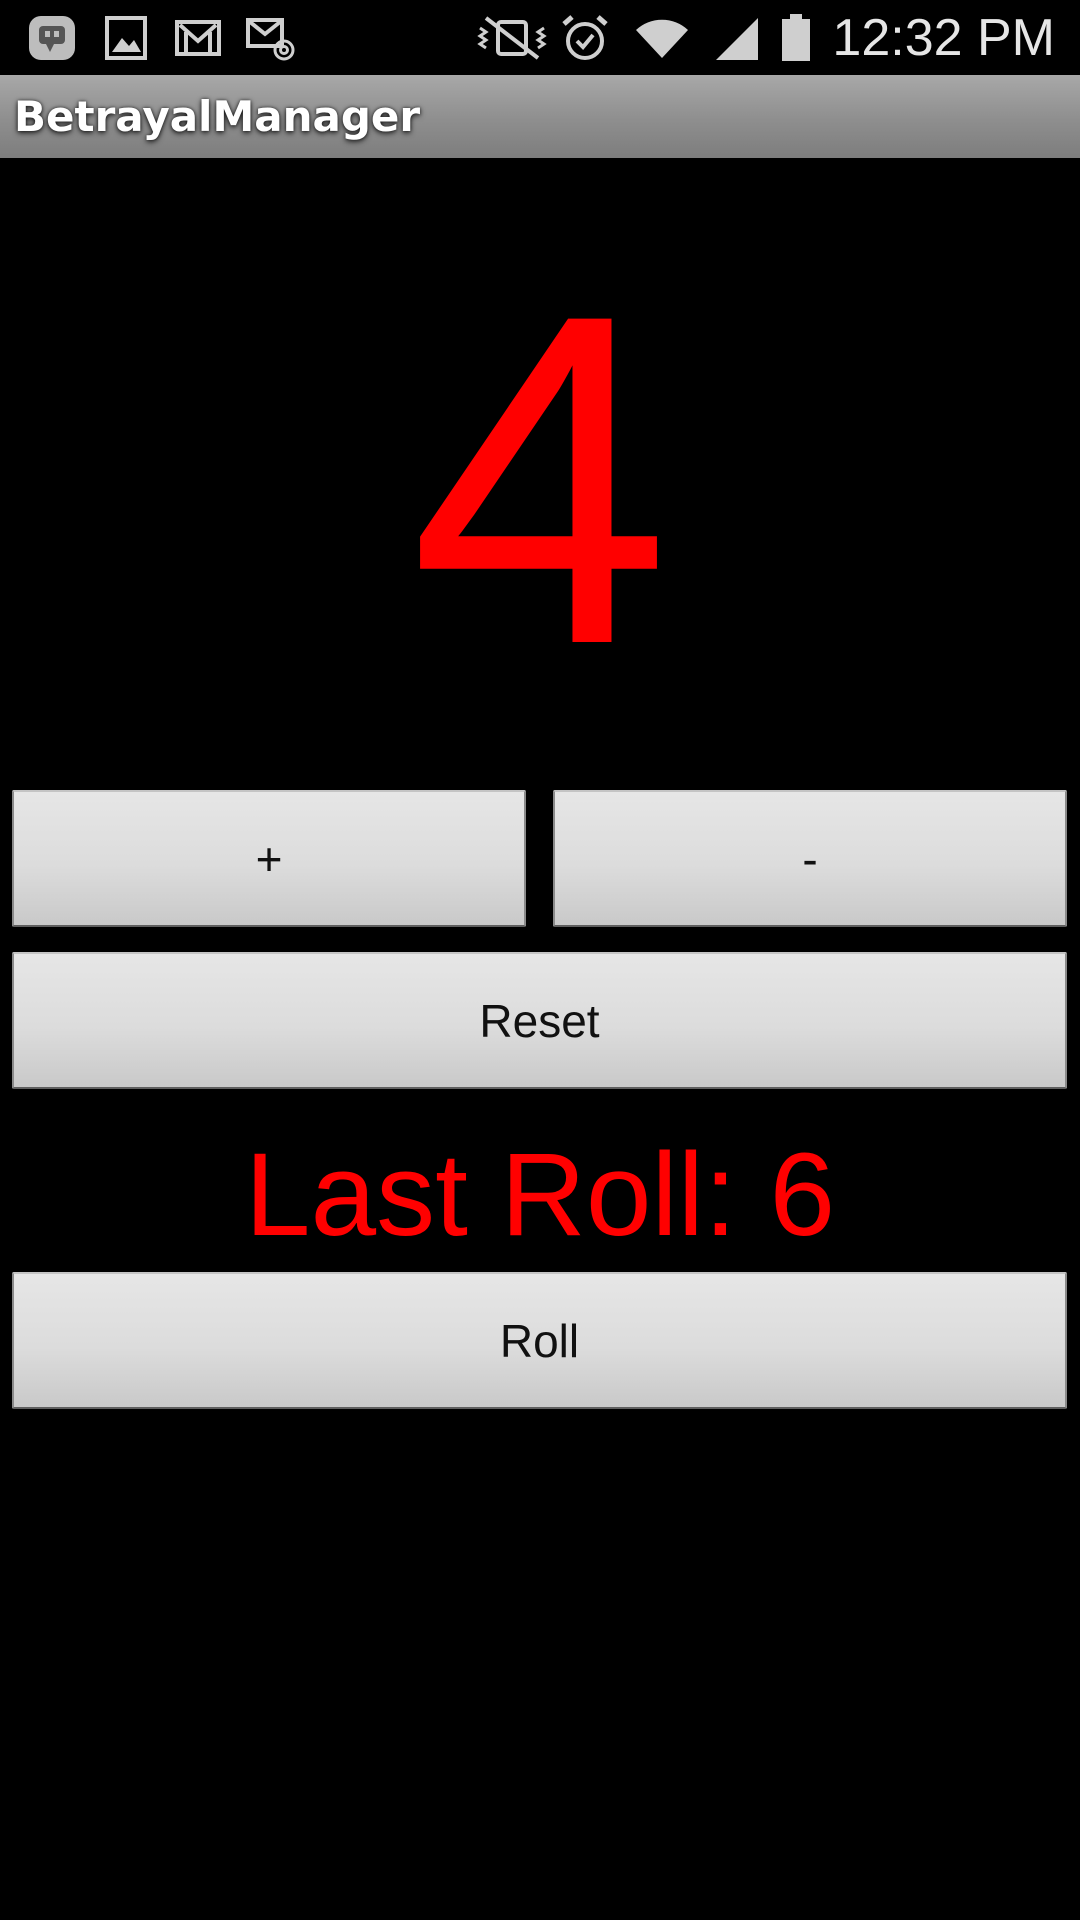 Image resolution: width=1080 pixels, height=1920 pixels. What do you see at coordinates (540, 116) in the screenshot?
I see `action-bar: BetrayalManager` at bounding box center [540, 116].